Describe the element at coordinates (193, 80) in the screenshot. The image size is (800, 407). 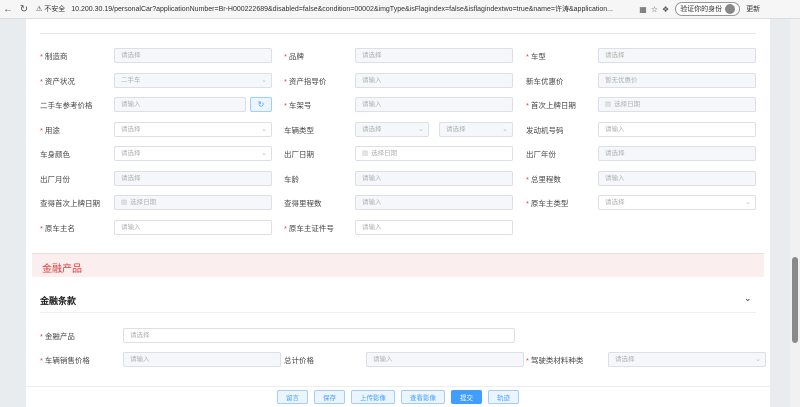
I see `select-input: 二手车 ⌄` at that location.